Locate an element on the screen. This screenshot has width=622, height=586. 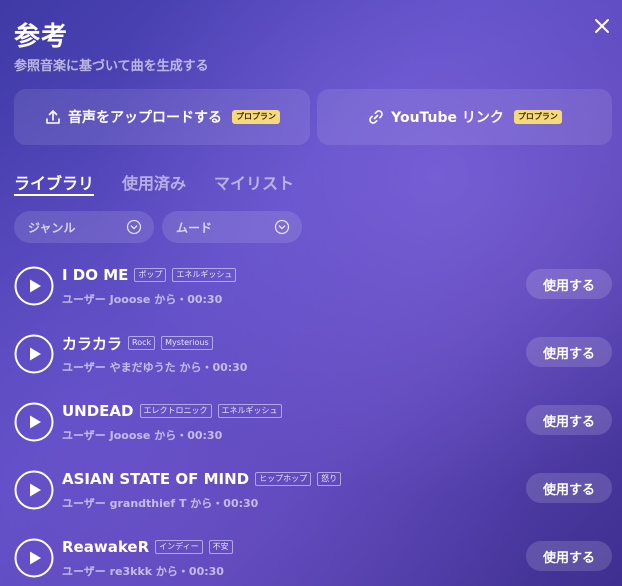
upload-audio-button: 音声をアップロードする プロプラン is located at coordinates (162, 117).